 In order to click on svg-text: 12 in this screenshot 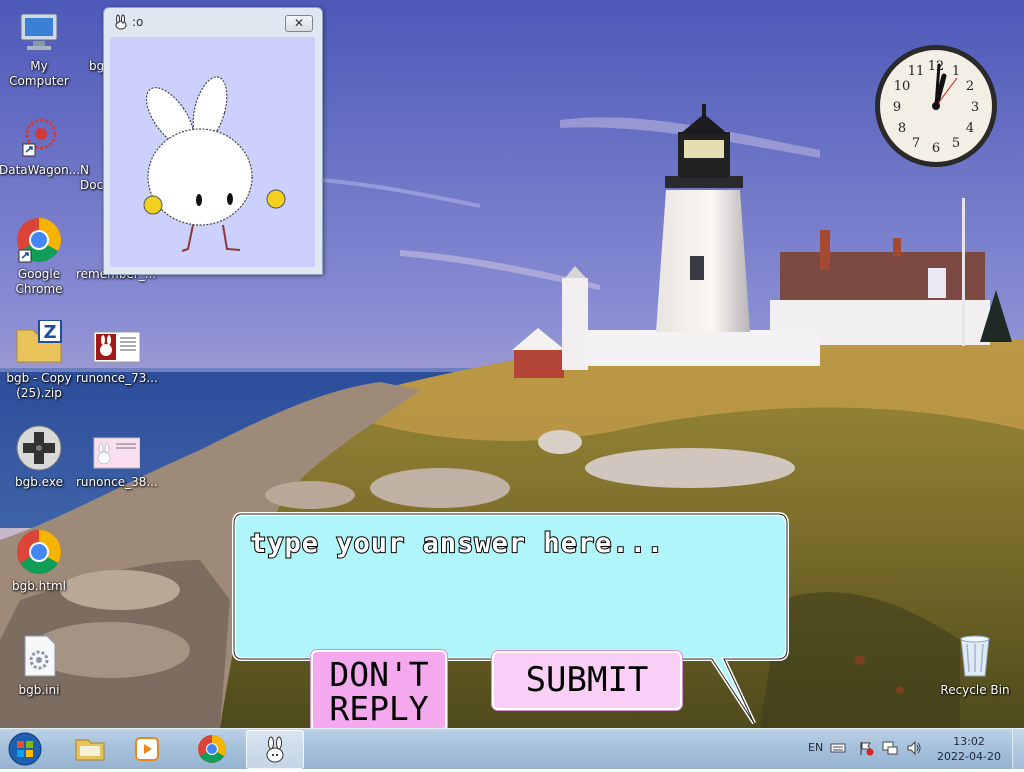, I will do `click(936, 66)`.